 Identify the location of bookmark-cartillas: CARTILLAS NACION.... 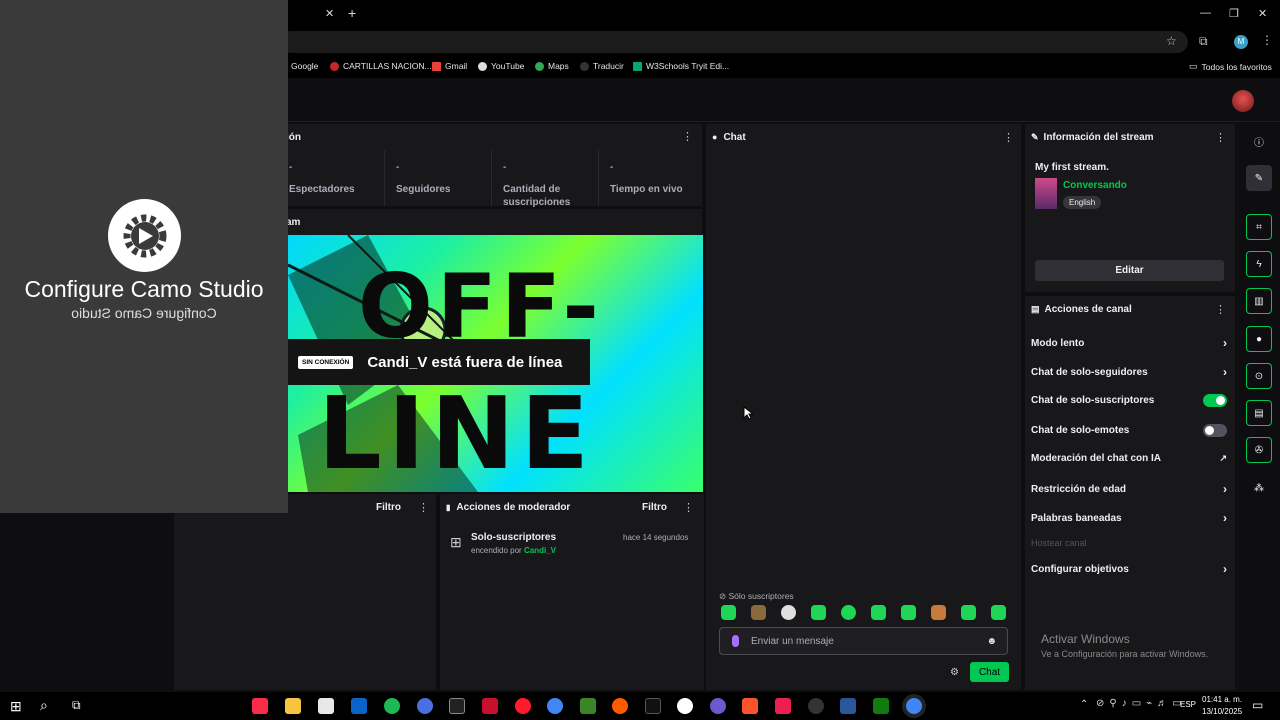
(381, 66).